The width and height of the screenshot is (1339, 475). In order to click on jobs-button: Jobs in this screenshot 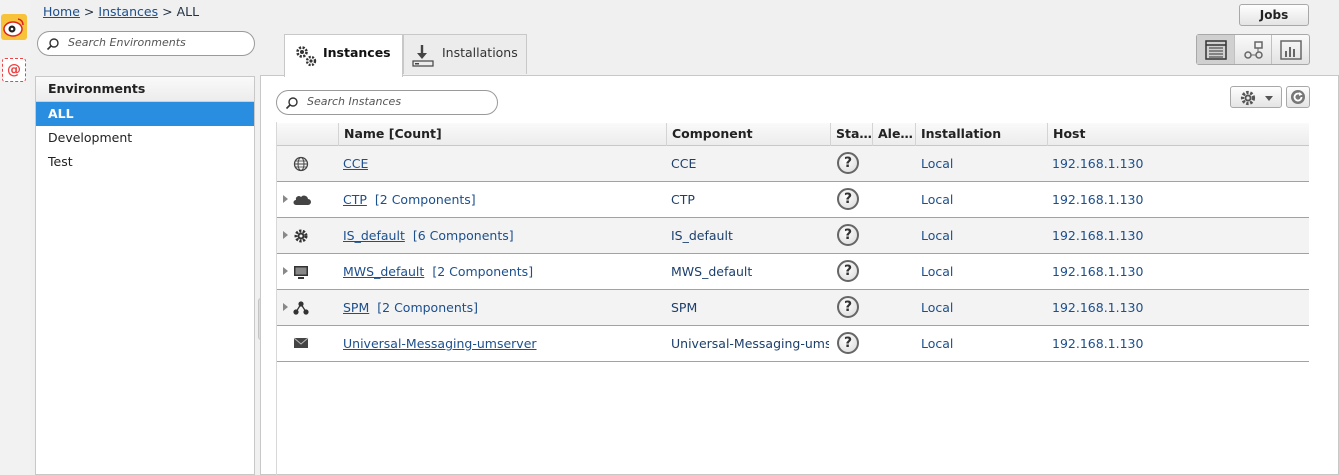, I will do `click(1274, 15)`.